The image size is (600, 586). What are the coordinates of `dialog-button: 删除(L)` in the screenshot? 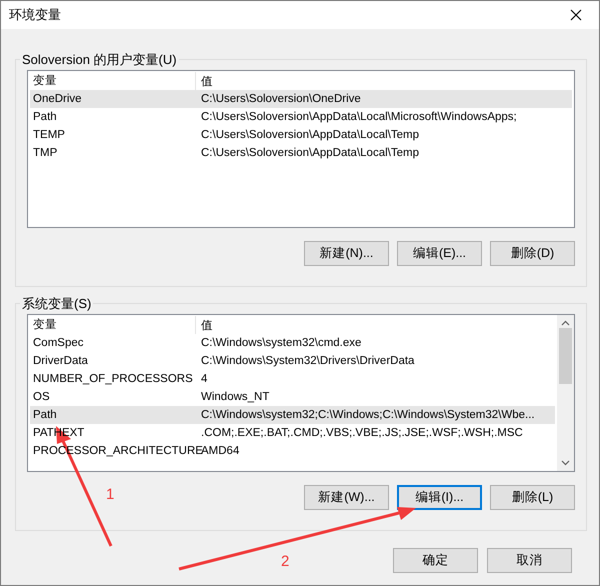 It's located at (532, 497).